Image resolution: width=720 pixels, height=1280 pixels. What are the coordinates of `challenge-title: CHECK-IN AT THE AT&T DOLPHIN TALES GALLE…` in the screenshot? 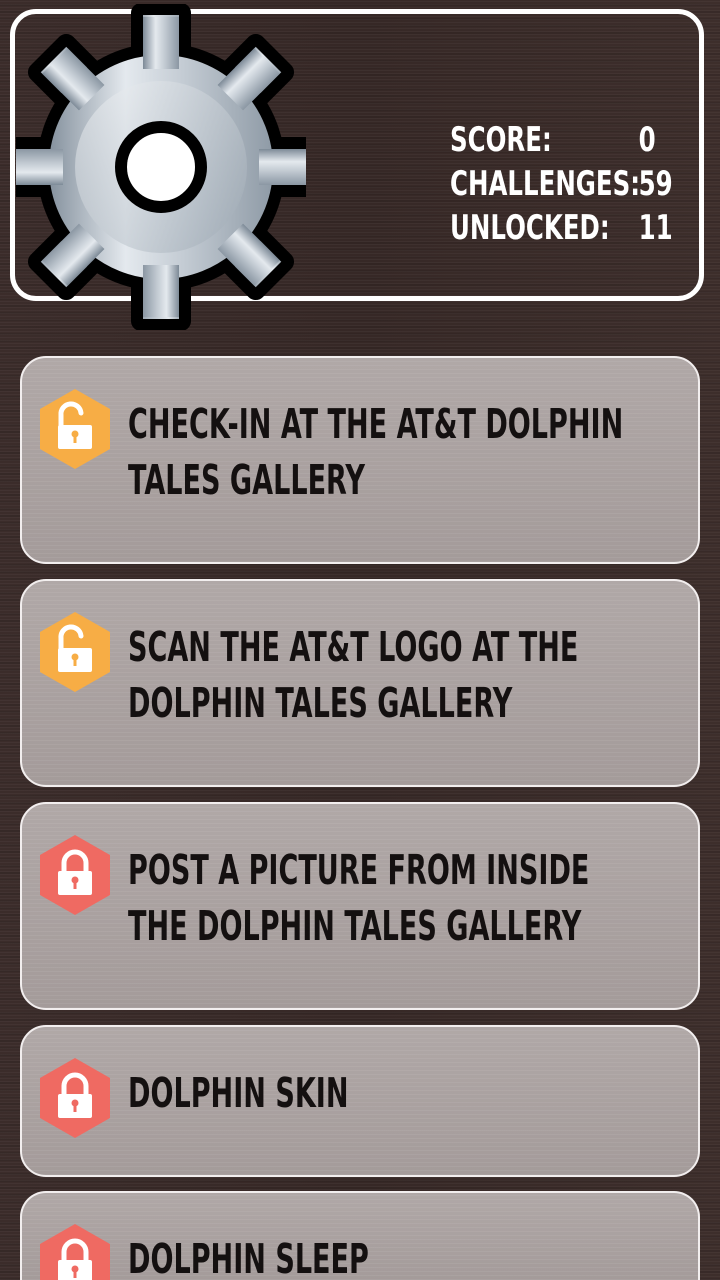 It's located at (376, 452).